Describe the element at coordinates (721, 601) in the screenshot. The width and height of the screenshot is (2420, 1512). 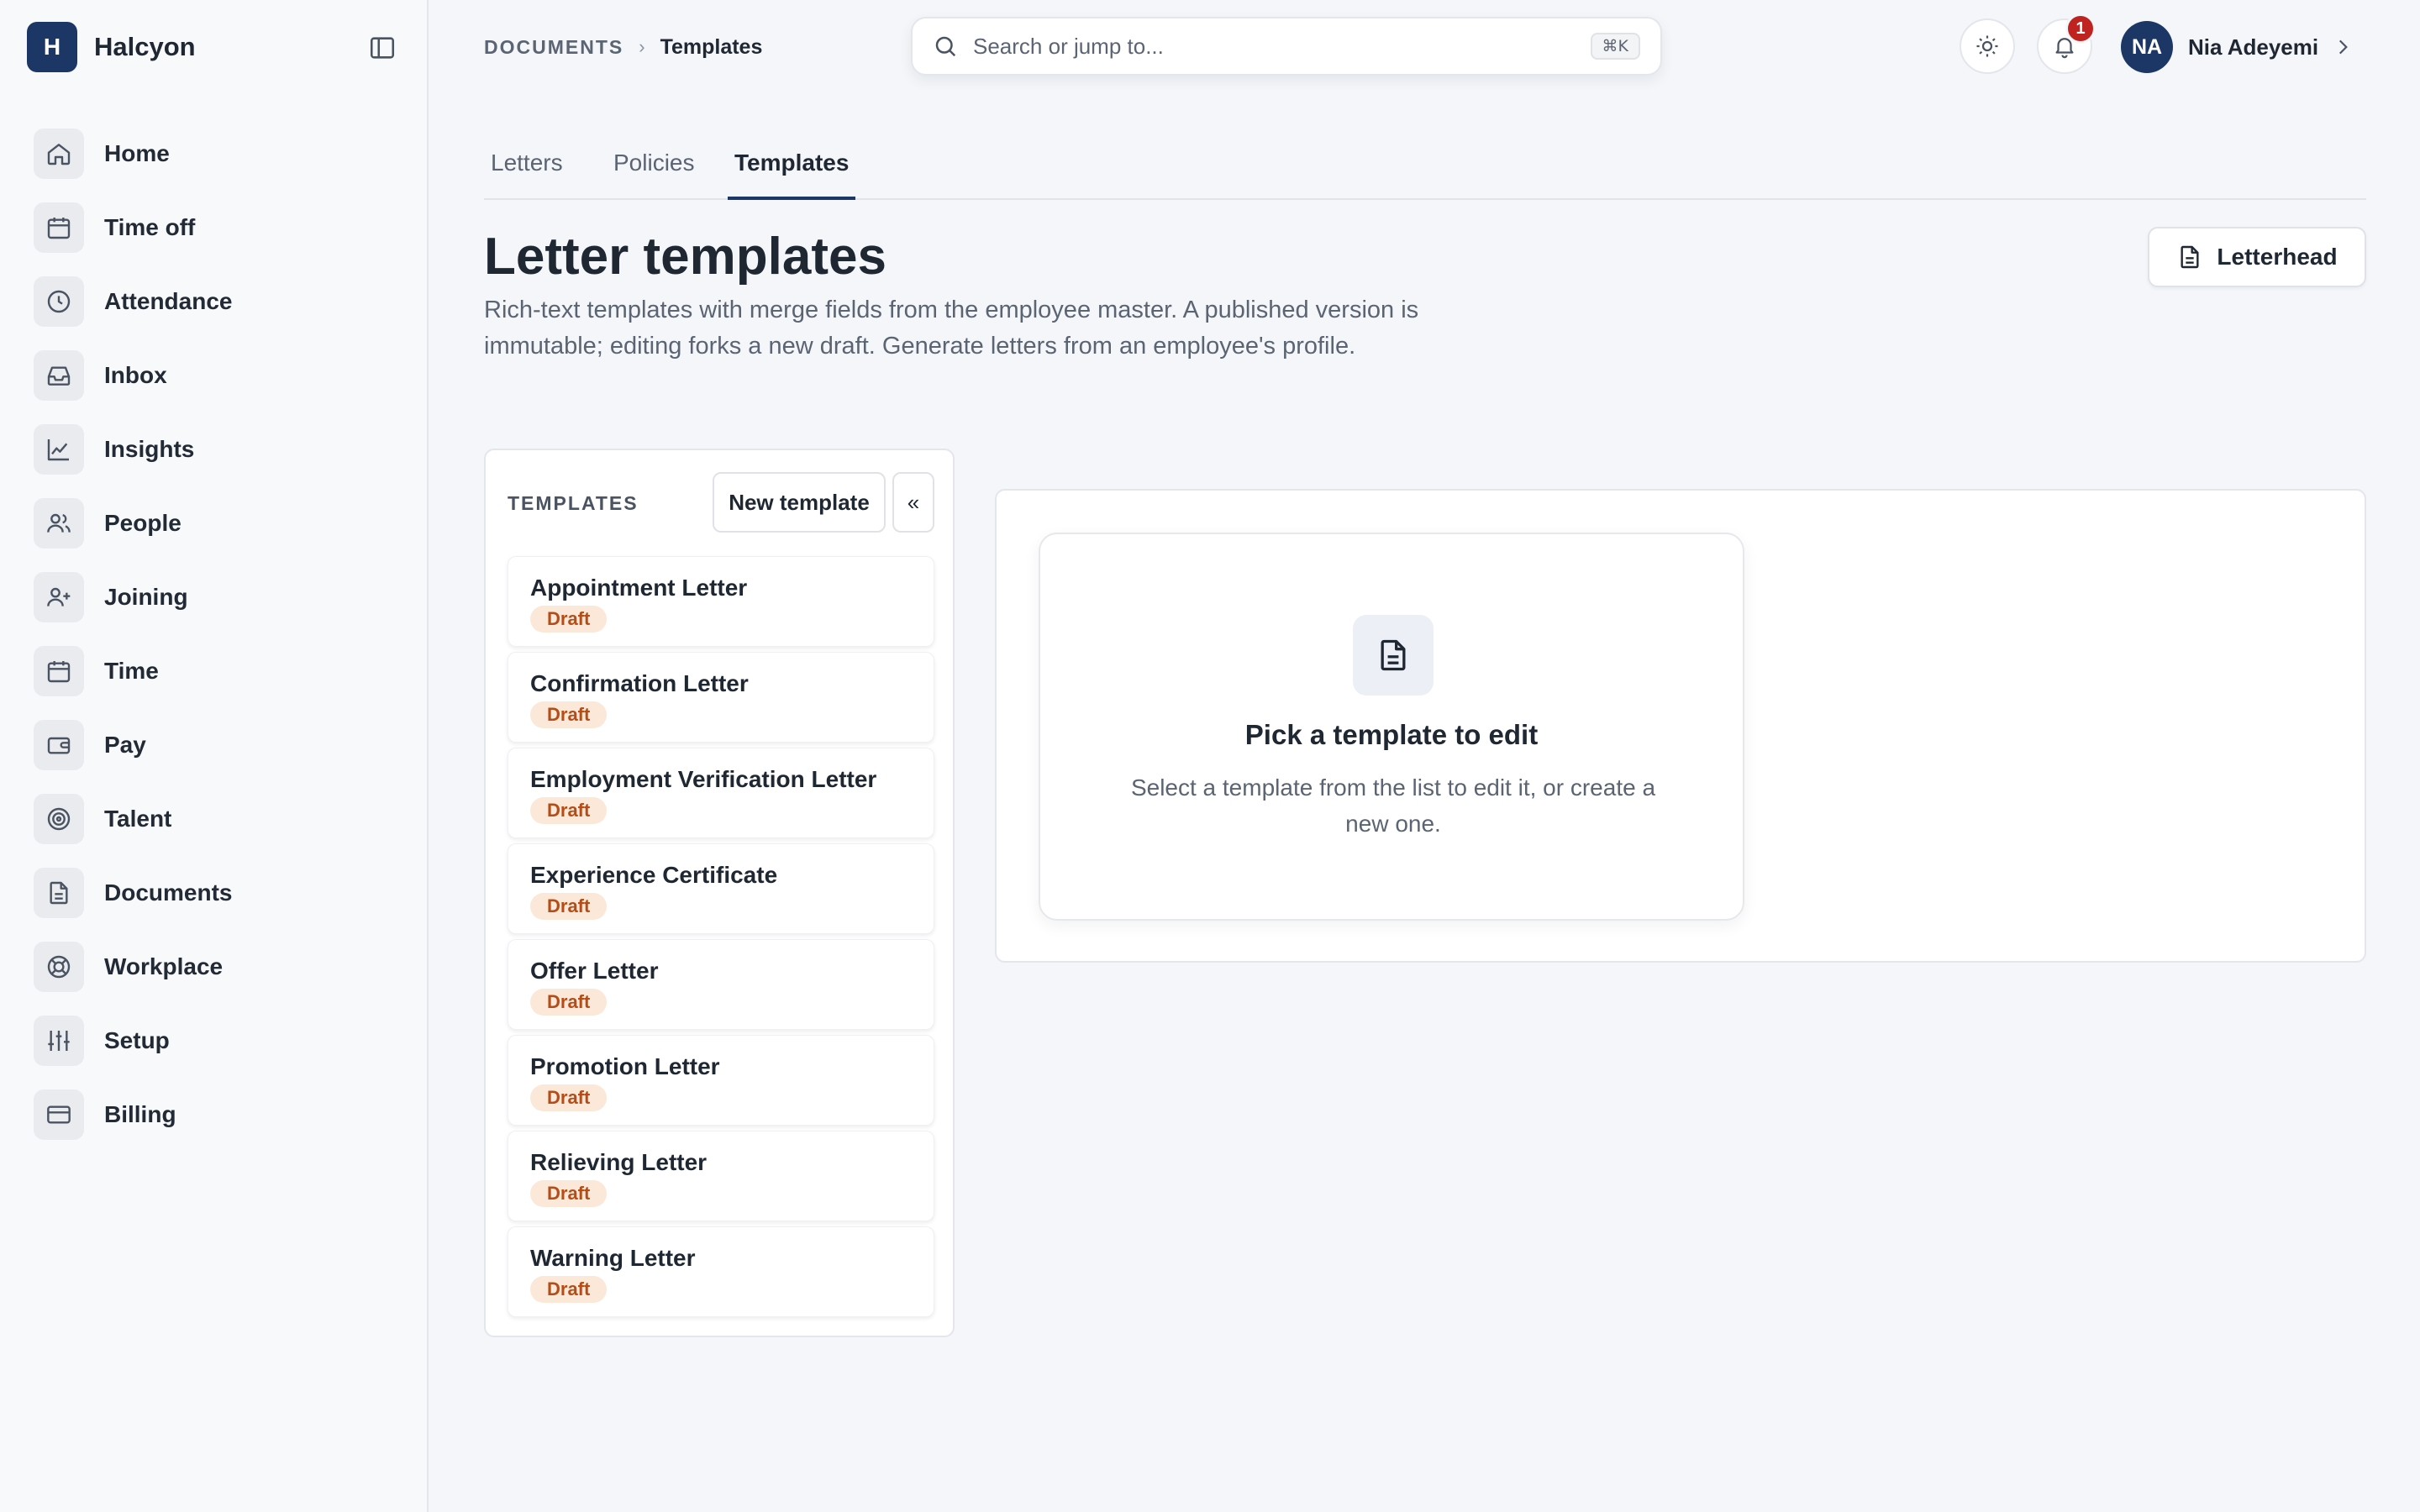
I see `list-item: Appointment Letter Draft` at that location.